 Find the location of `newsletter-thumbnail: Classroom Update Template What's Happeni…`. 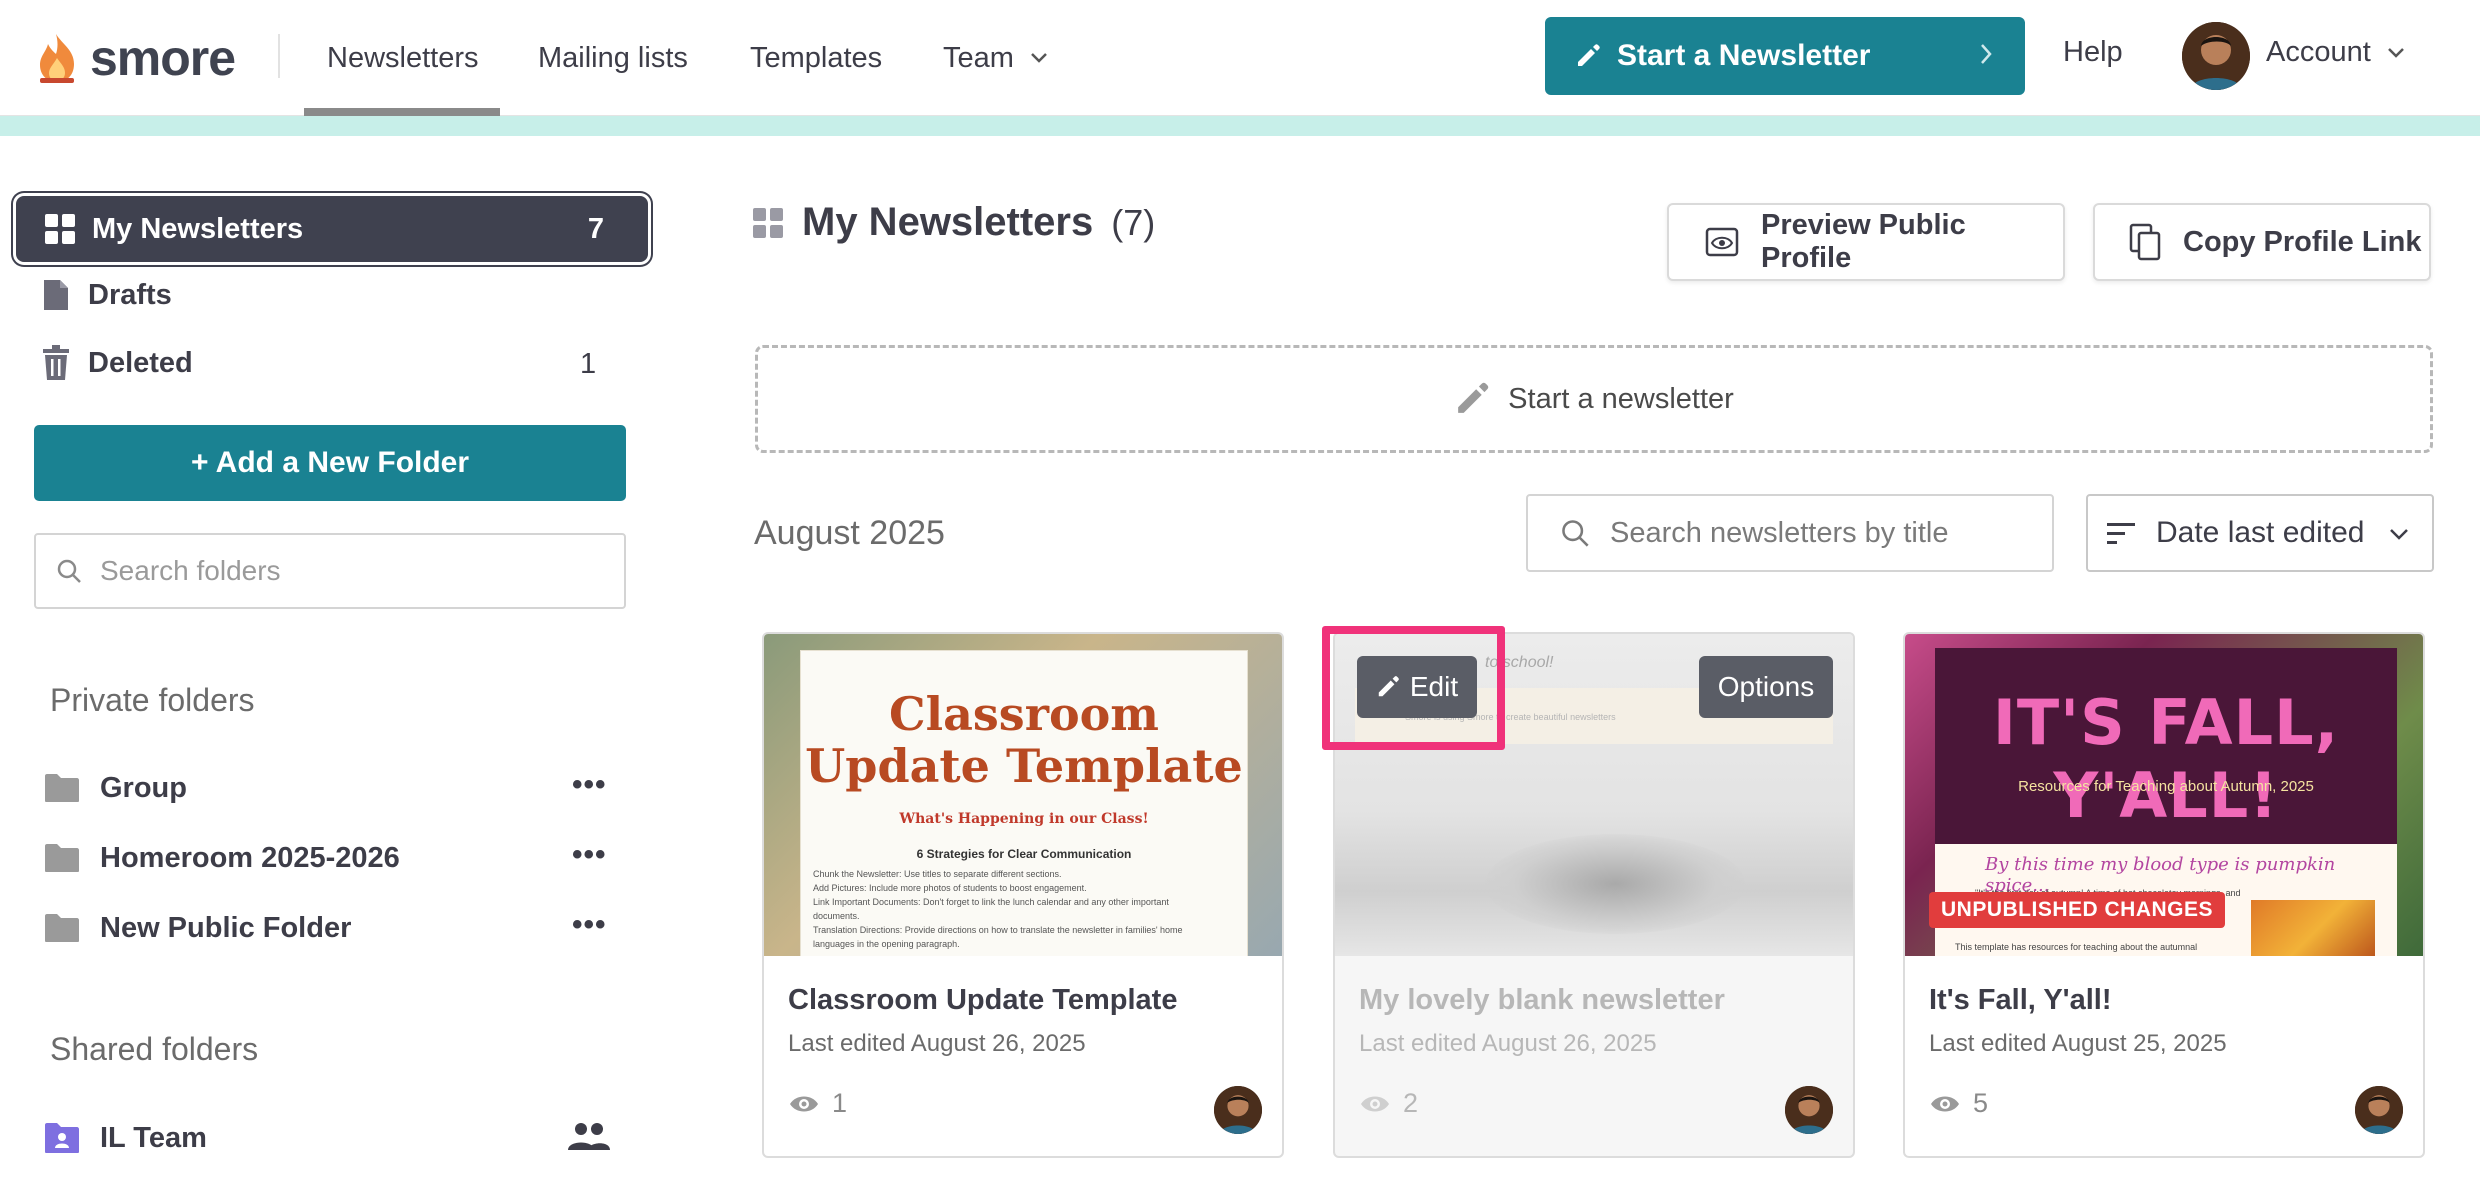

newsletter-thumbnail: Classroom Update Template What's Happeni… is located at coordinates (1023, 795).